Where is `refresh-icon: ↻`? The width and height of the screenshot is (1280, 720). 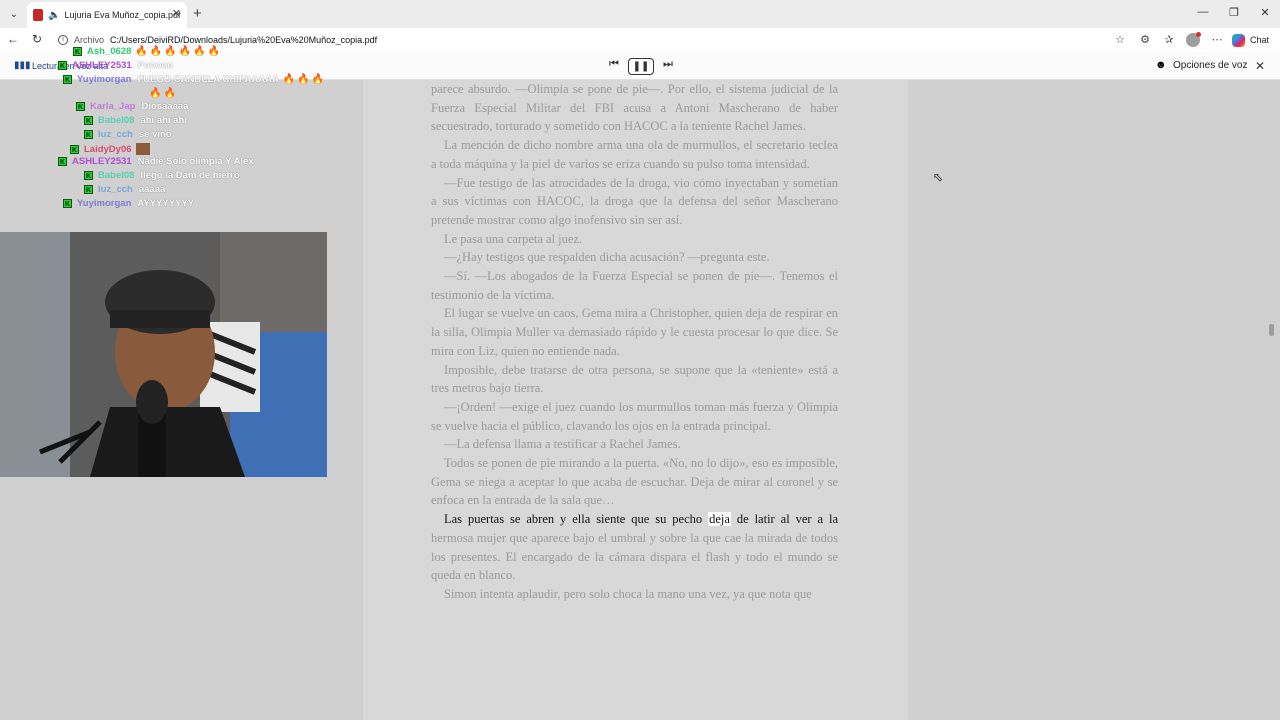 refresh-icon: ↻ is located at coordinates (37, 39).